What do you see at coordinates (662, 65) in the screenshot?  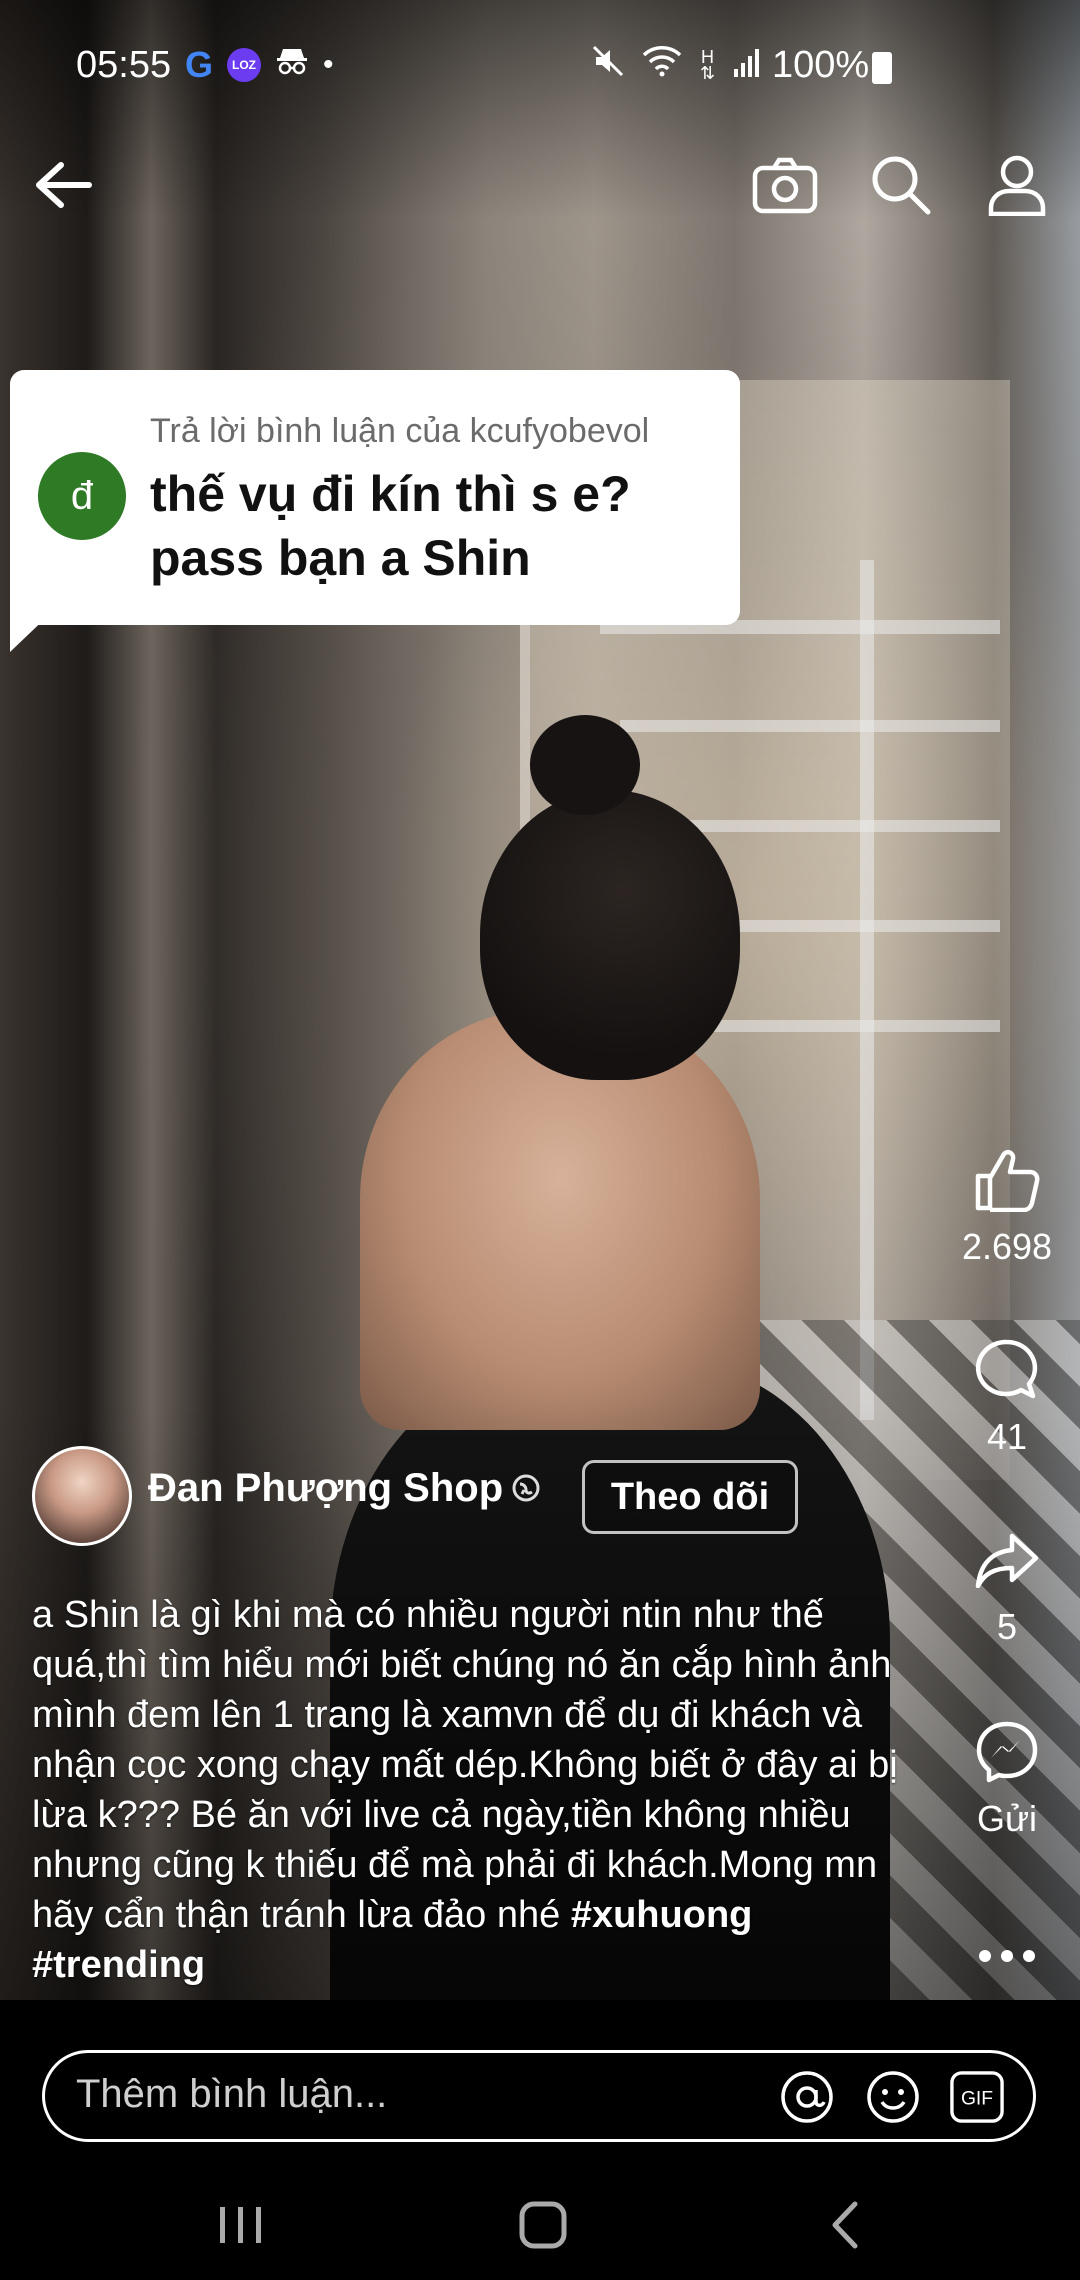 I see `wifi-icon` at bounding box center [662, 65].